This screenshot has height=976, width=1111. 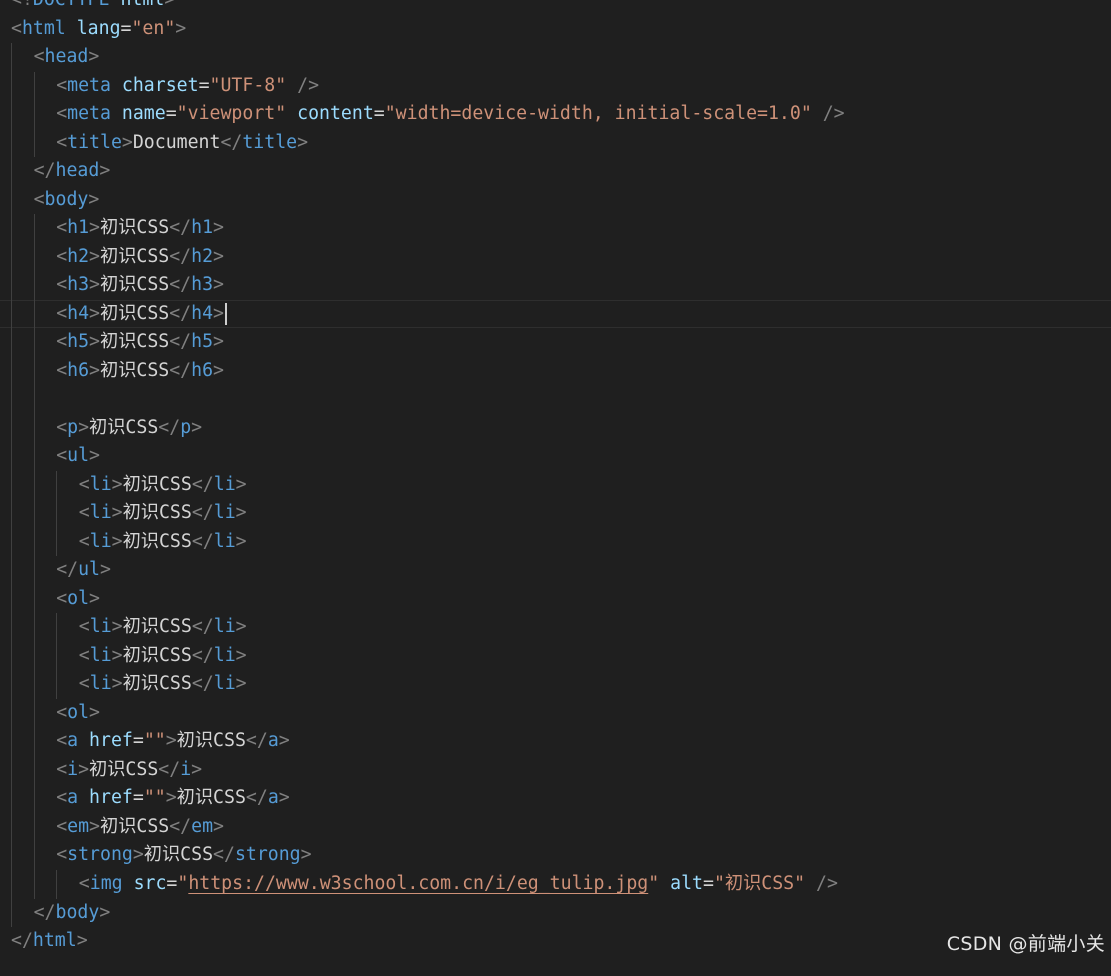 What do you see at coordinates (555, 371) in the screenshot?
I see `code-line: <h6>初识CSS</h6>` at bounding box center [555, 371].